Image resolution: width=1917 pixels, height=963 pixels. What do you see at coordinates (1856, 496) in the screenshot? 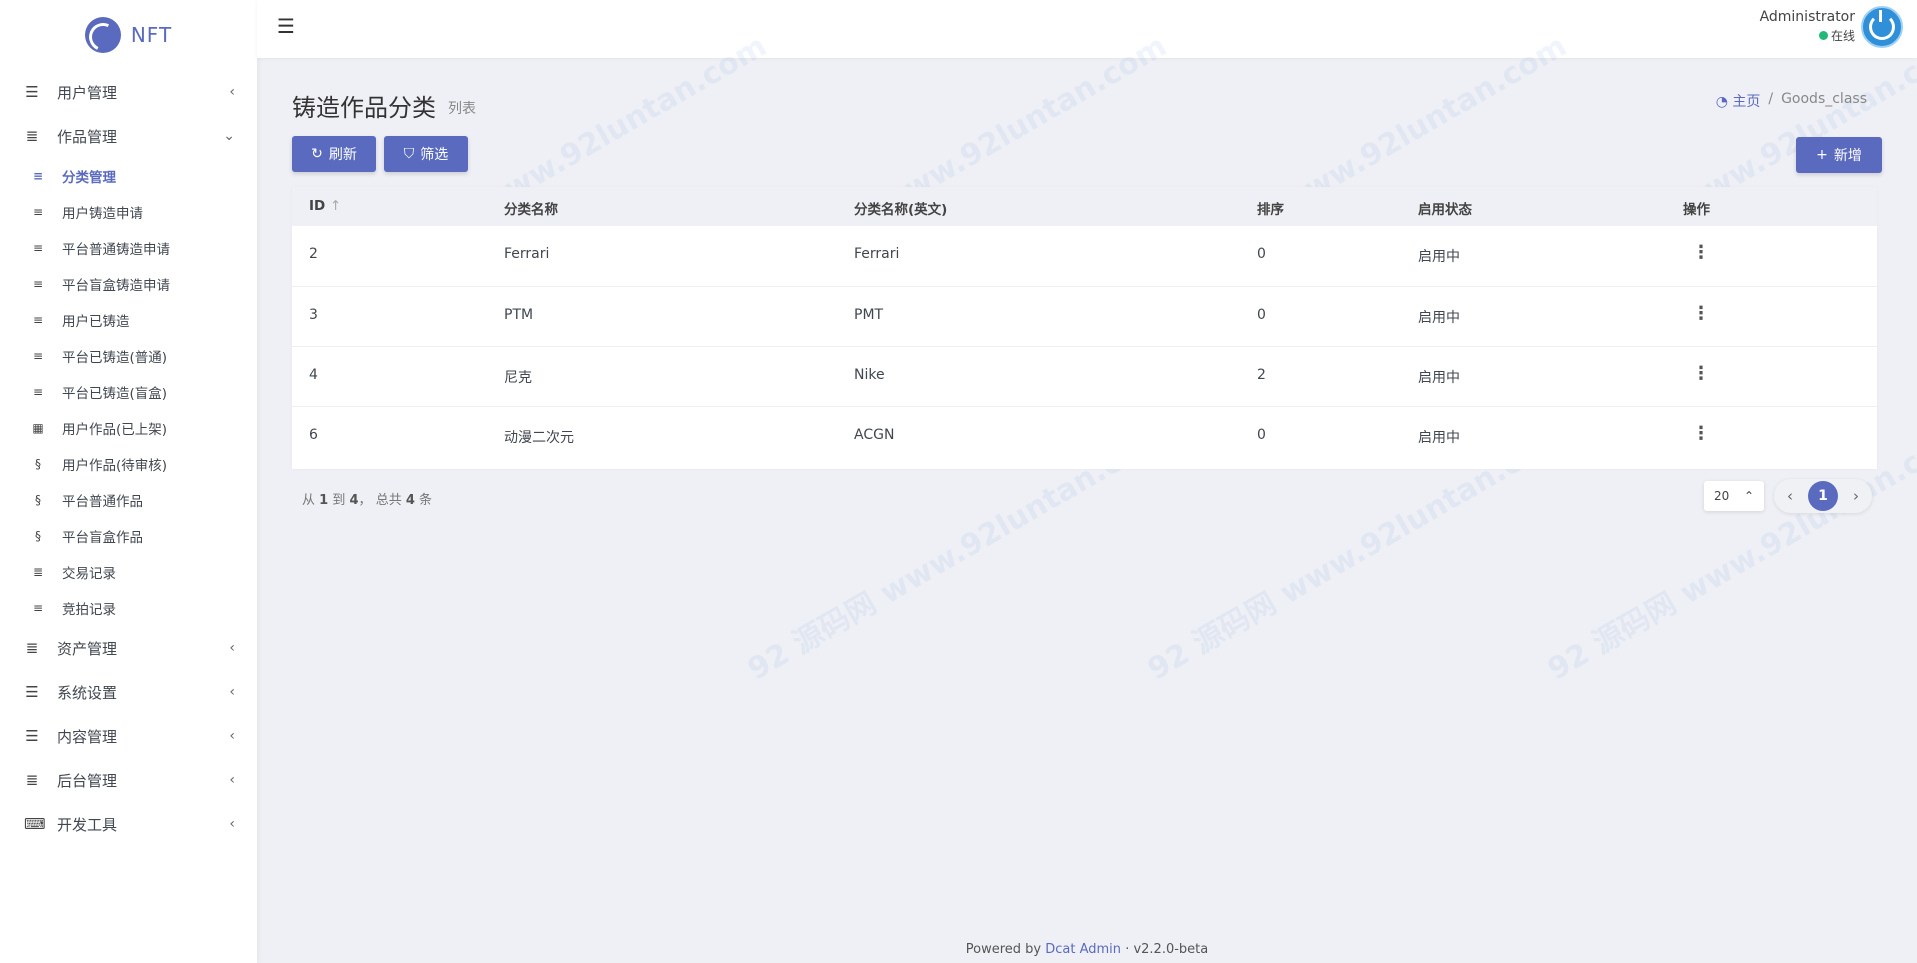
I see `next-page-icon: ›` at bounding box center [1856, 496].